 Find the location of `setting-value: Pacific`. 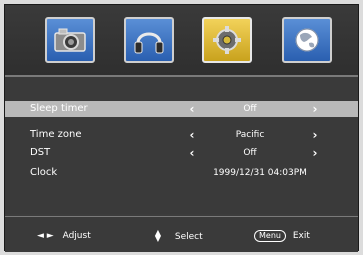

setting-value: Pacific is located at coordinates (250, 135).